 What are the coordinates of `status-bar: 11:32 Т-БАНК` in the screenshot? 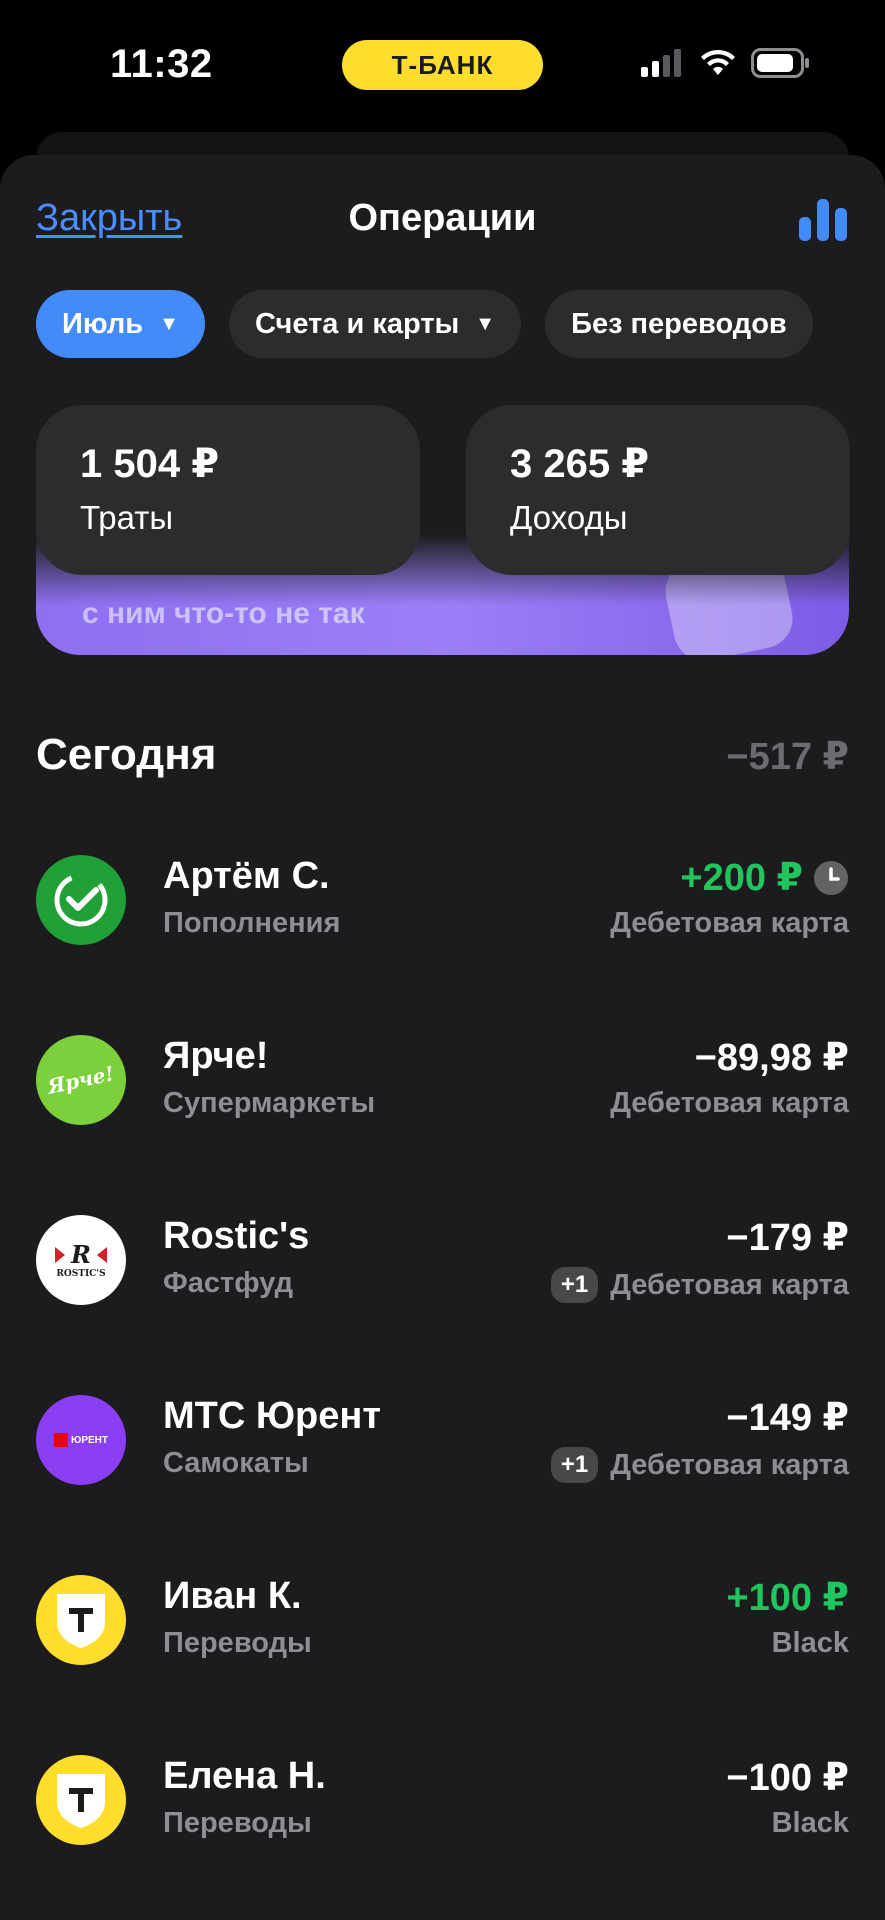 It's located at (442, 65).